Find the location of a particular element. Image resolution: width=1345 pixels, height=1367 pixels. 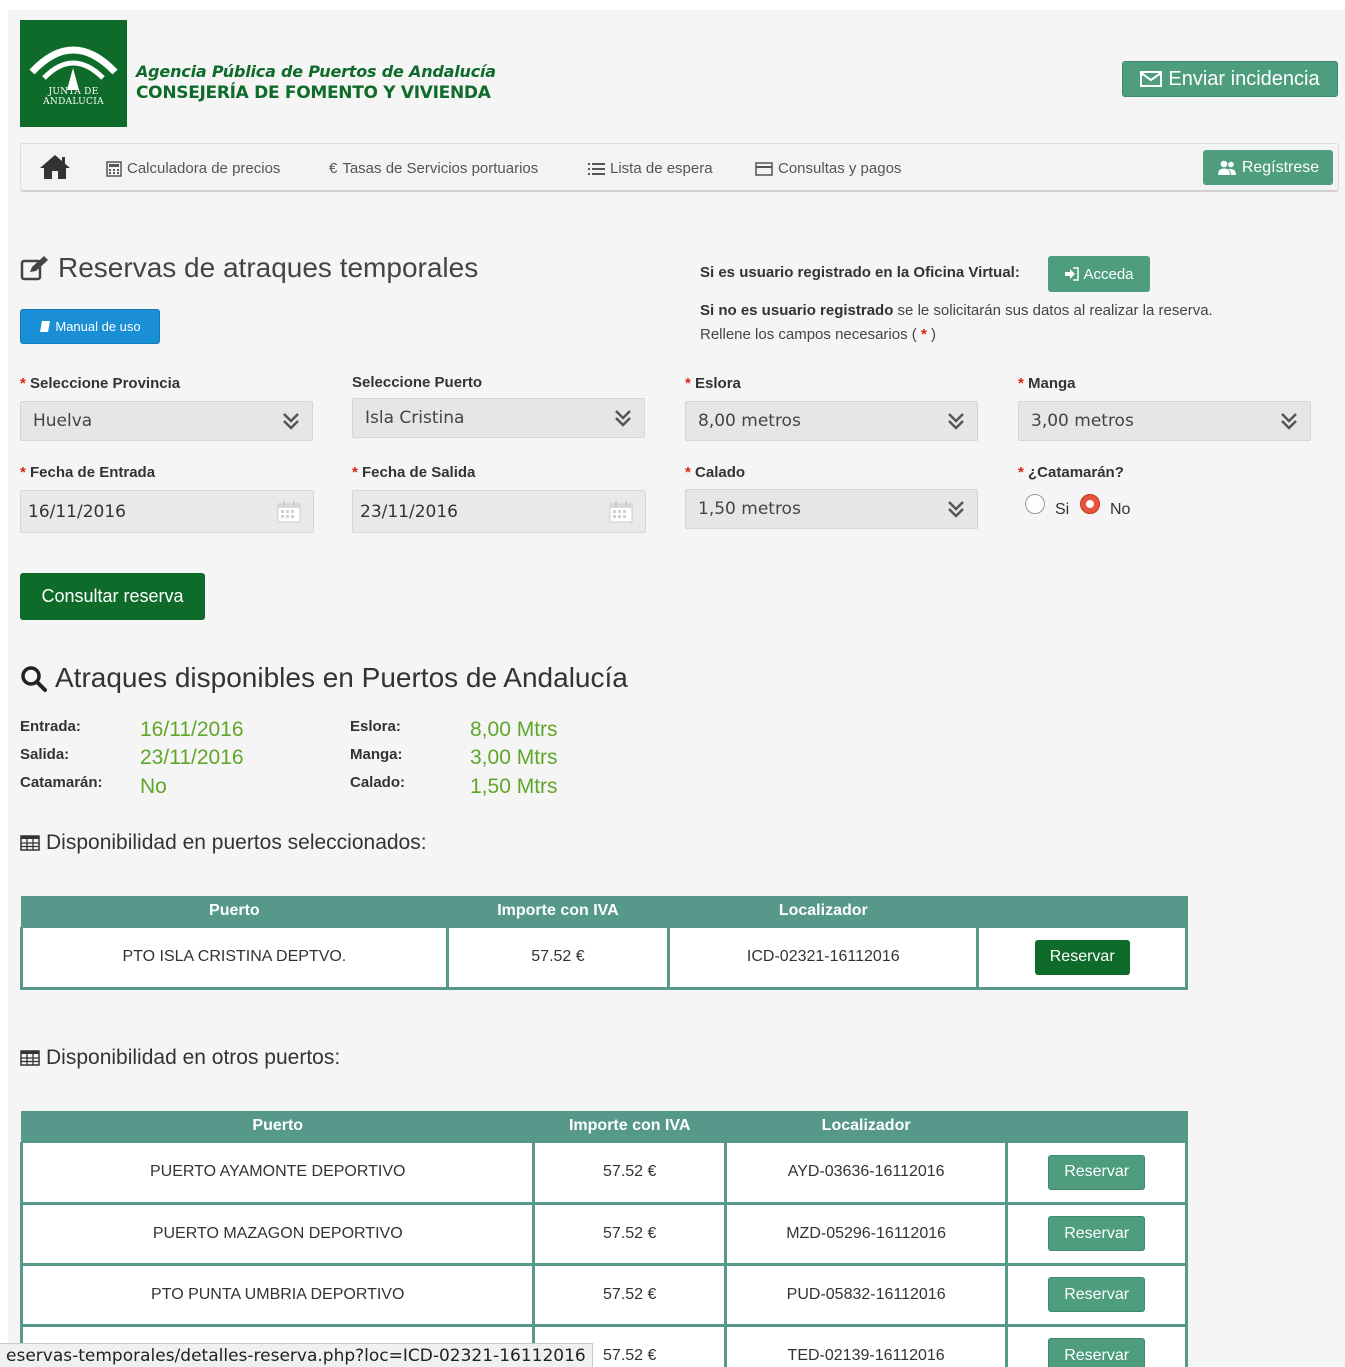

agency-line2: CONSEJERÍA DE FOMENTO Y VIVIENDA is located at coordinates (313, 93).